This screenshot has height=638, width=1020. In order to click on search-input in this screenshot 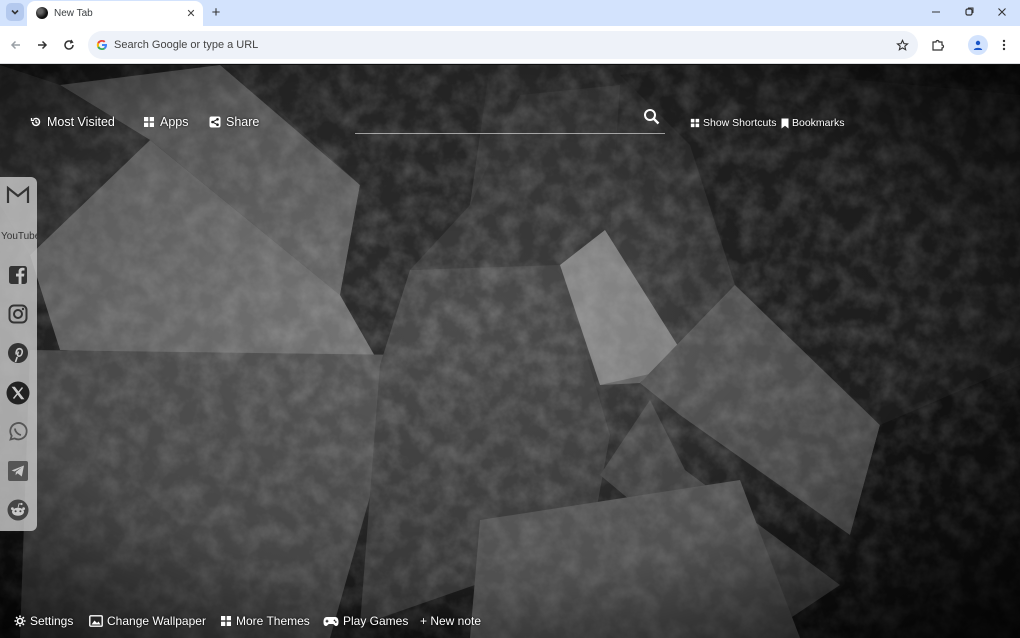, I will do `click(493, 117)`.